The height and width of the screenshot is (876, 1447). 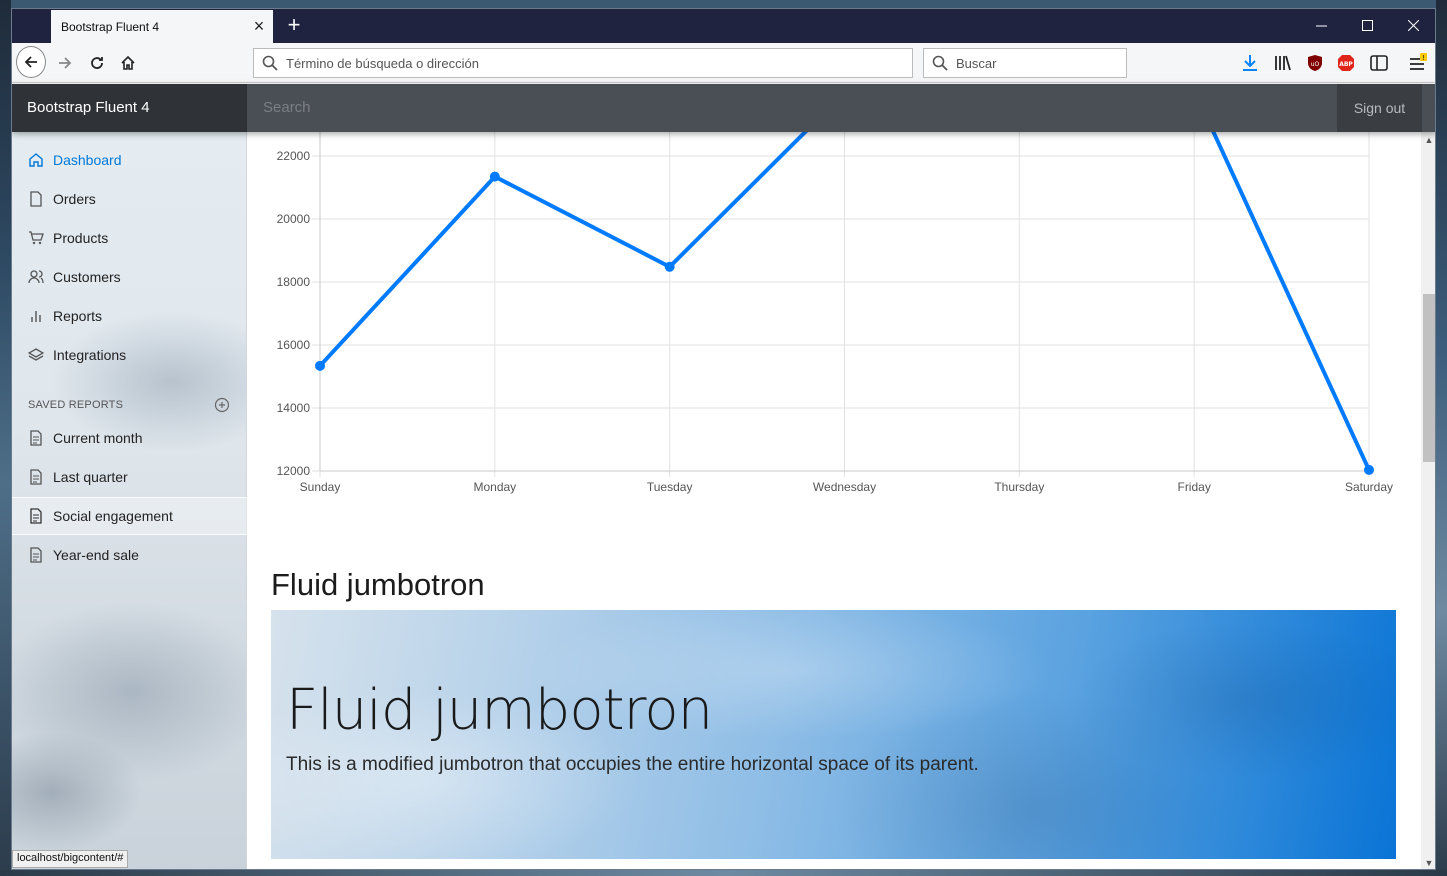 What do you see at coordinates (129, 238) in the screenshot?
I see `sidebar-item-products: Products` at bounding box center [129, 238].